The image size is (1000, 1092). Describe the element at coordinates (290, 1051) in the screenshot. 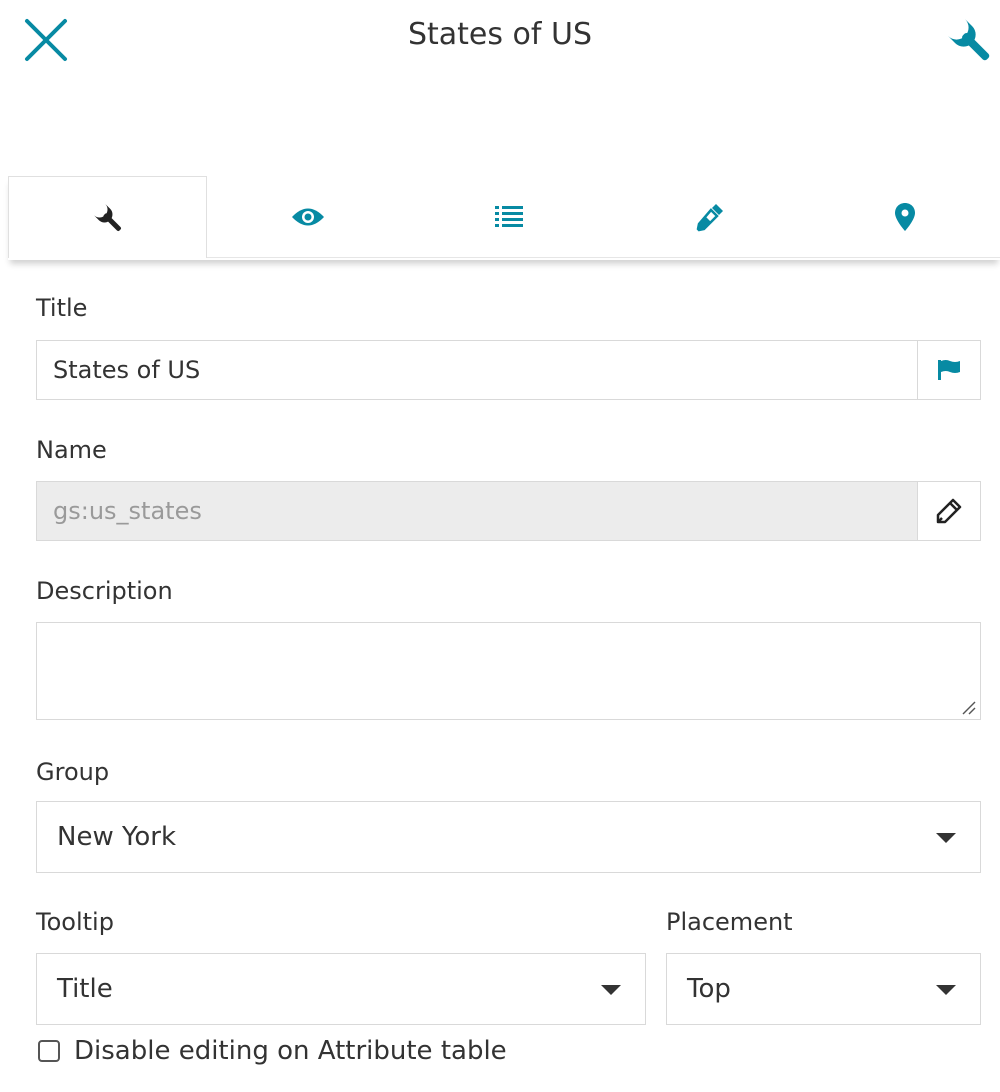

I see `disable-editing-label: Disable editing on Attribute table` at that location.